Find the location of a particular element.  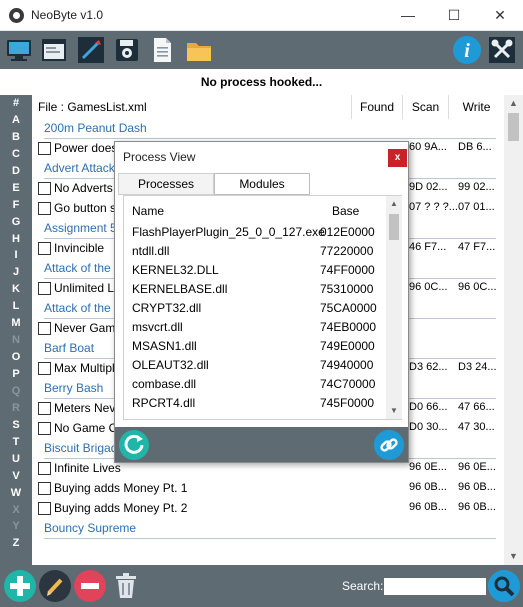

tab-modules: Modules is located at coordinates (262, 184).